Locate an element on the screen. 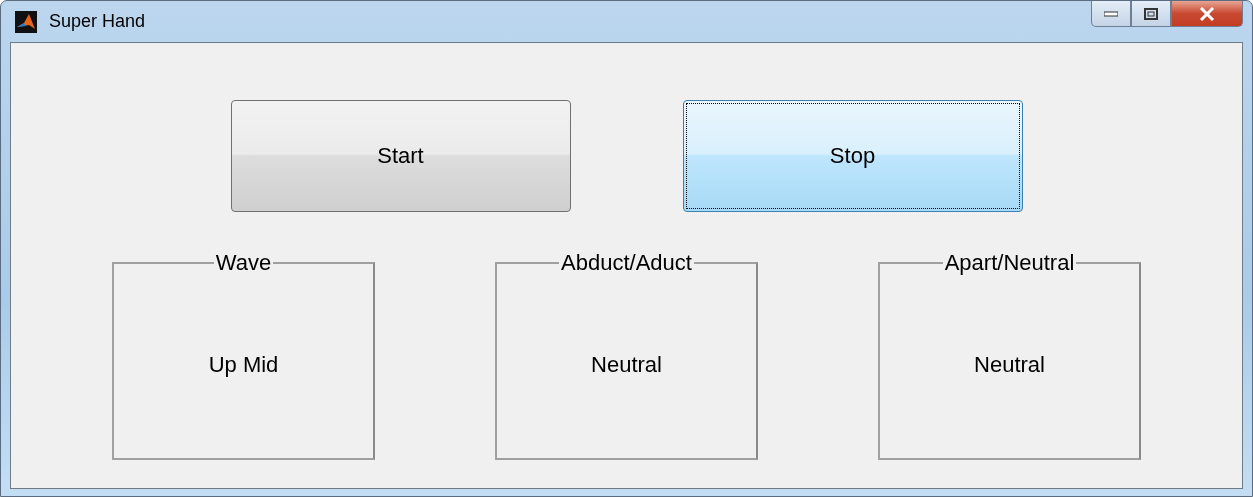  close-icon is located at coordinates (1207, 13).